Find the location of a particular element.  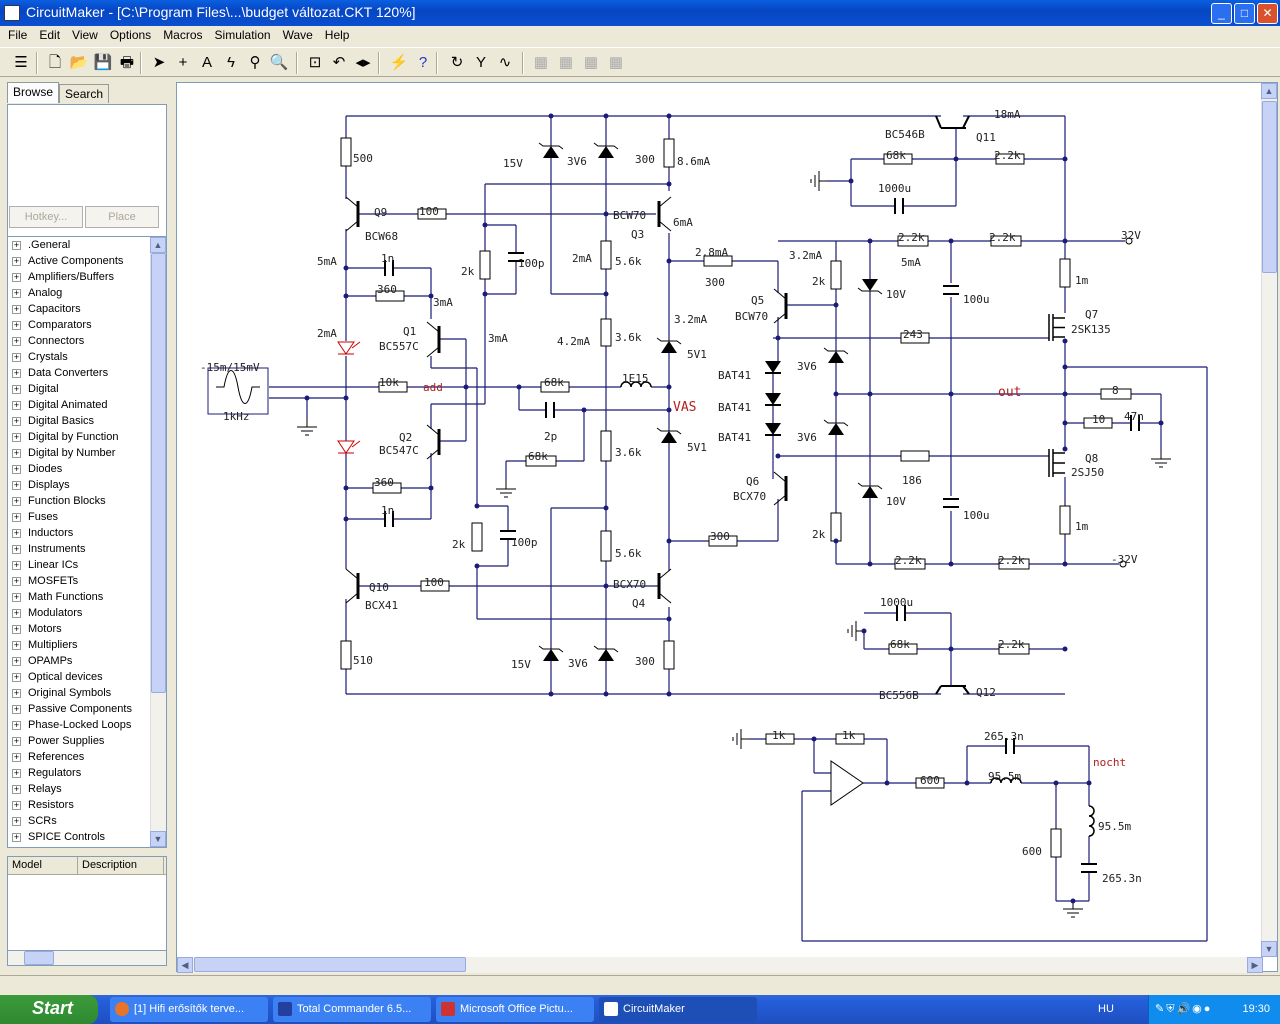

library-item: + Motors is located at coordinates (87, 629).